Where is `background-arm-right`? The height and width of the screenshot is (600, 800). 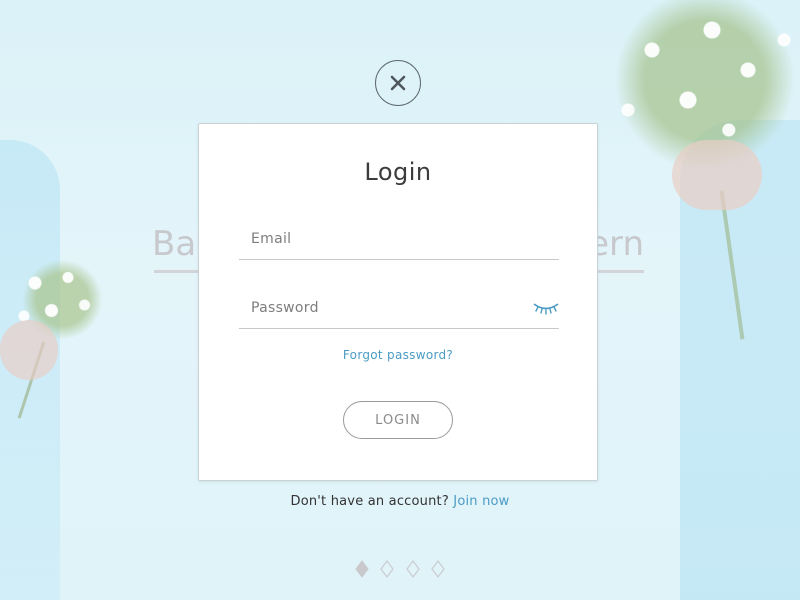
background-arm-right is located at coordinates (717, 175).